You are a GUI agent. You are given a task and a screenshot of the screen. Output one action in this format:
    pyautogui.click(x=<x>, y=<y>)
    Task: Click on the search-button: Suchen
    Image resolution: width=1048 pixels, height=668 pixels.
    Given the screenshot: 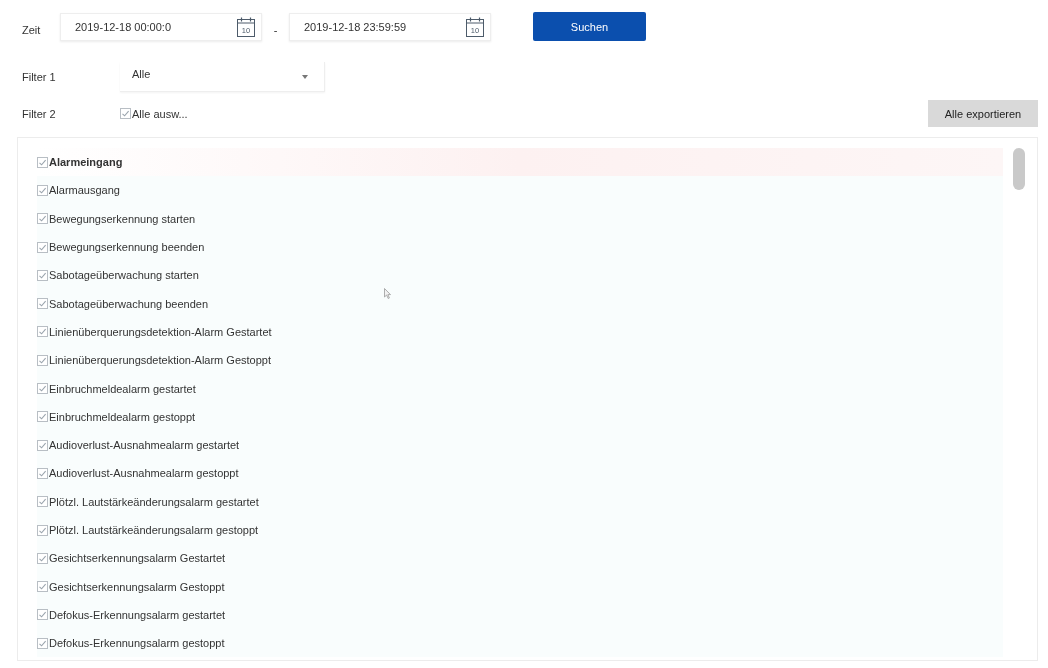 What is the action you would take?
    pyautogui.click(x=589, y=26)
    